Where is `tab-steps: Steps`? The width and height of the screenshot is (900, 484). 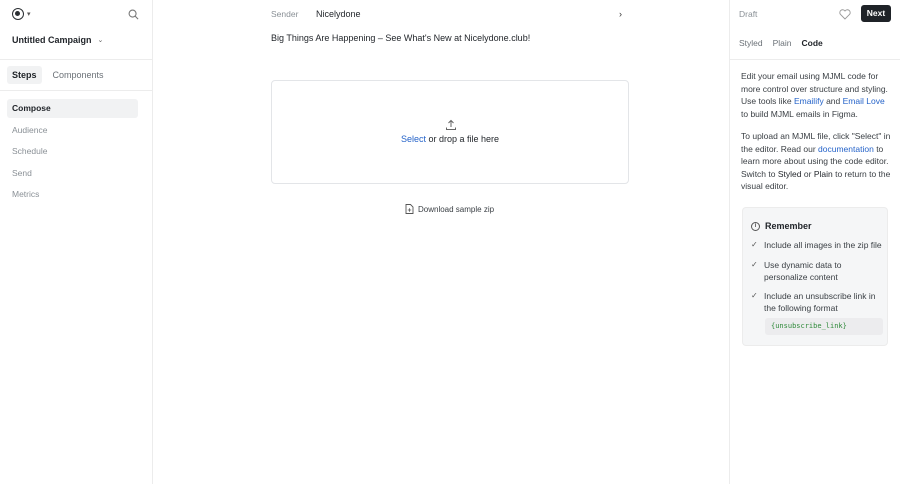 tab-steps: Steps is located at coordinates (24, 75).